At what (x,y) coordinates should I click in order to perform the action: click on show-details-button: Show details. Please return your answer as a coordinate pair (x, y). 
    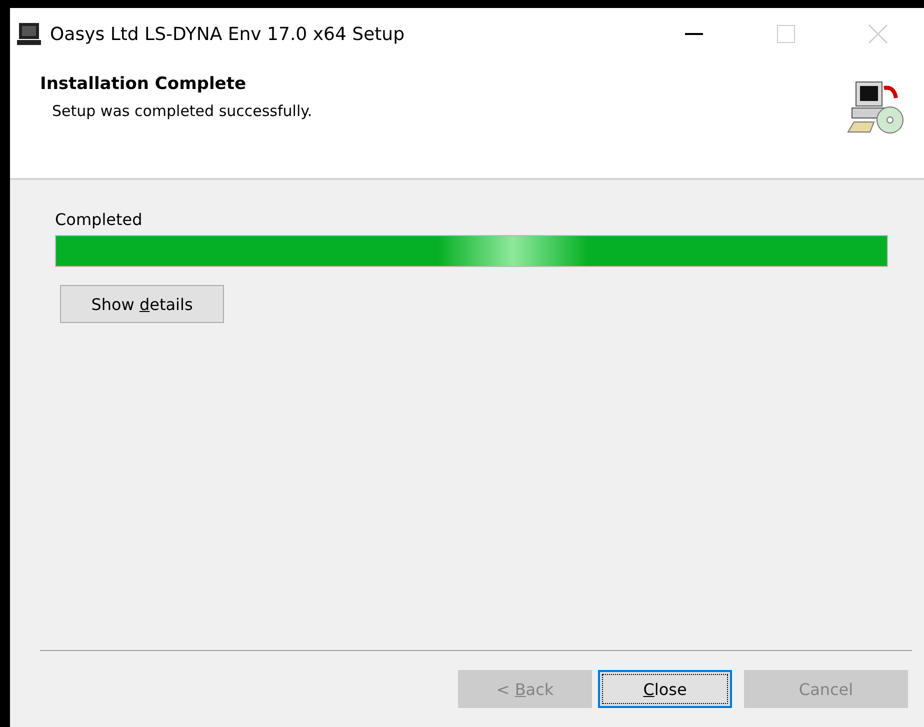
    Looking at the image, I should click on (142, 304).